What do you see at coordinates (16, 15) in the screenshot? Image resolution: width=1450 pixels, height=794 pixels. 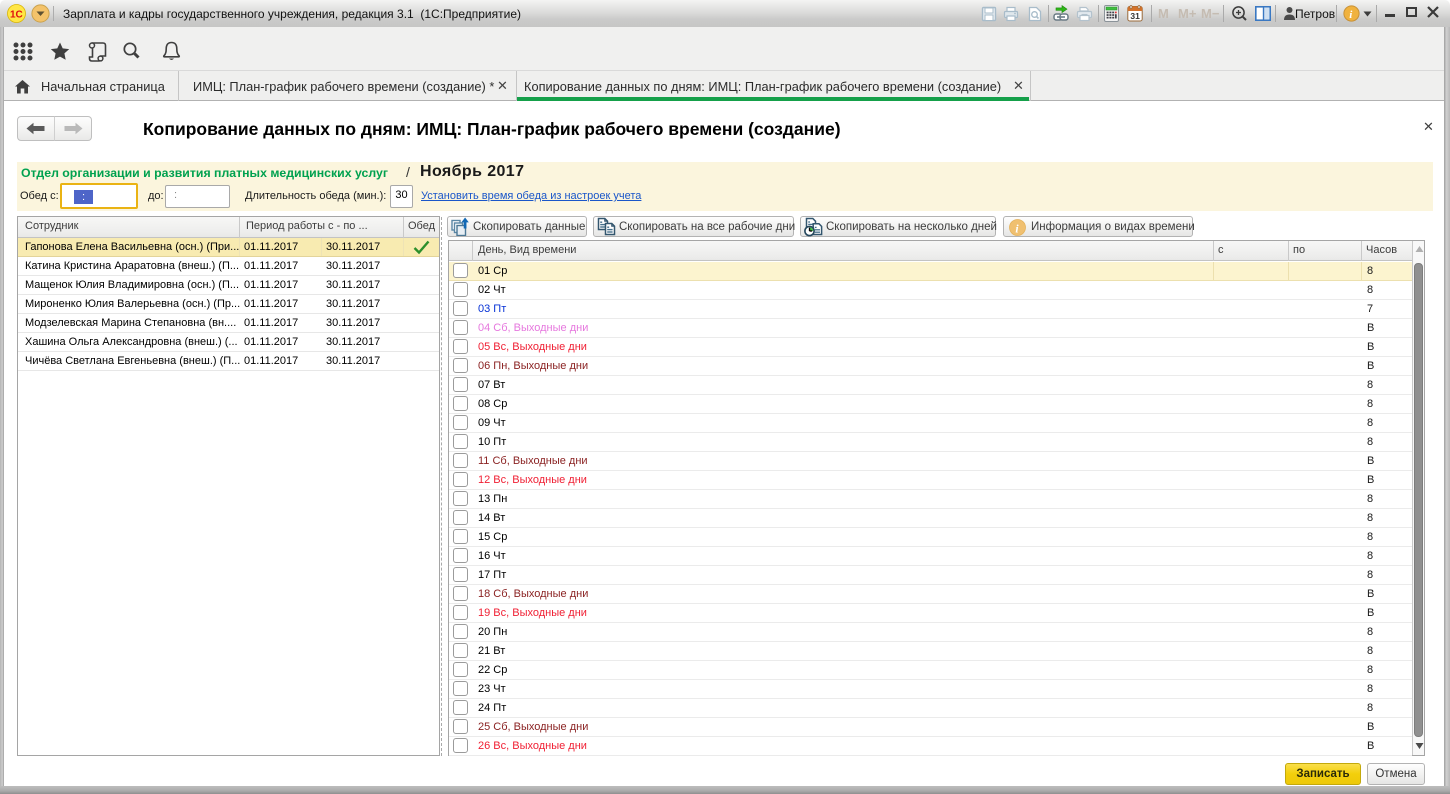 I see `svg-text: 1С` at bounding box center [16, 15].